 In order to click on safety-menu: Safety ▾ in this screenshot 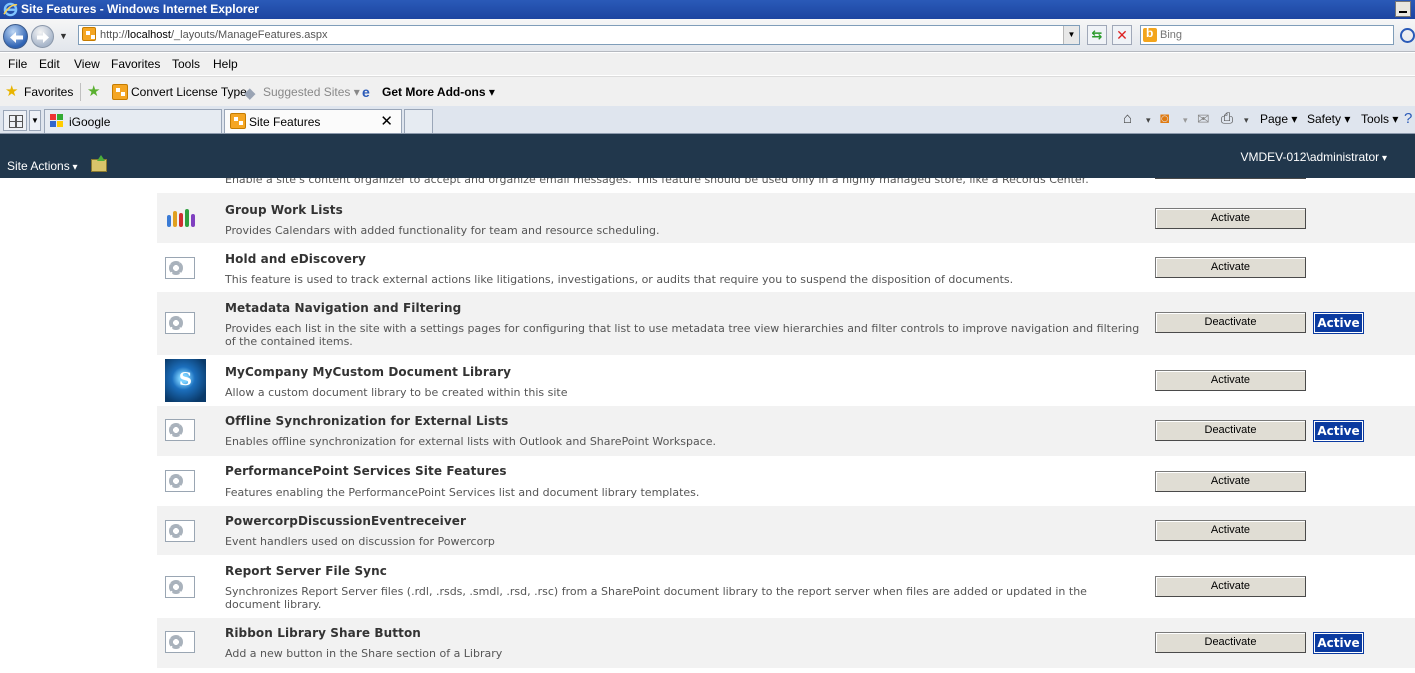, I will do `click(1328, 119)`.